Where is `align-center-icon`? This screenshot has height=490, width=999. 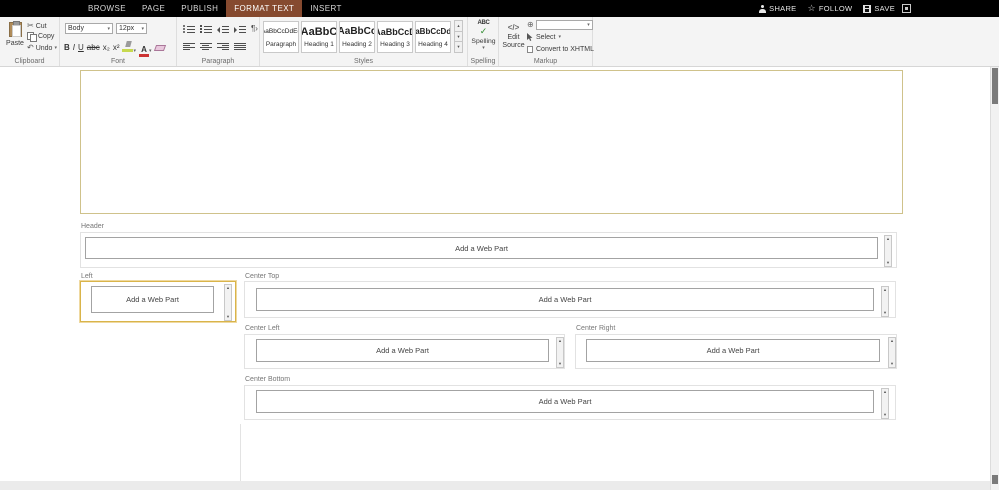 align-center-icon is located at coordinates (206, 47).